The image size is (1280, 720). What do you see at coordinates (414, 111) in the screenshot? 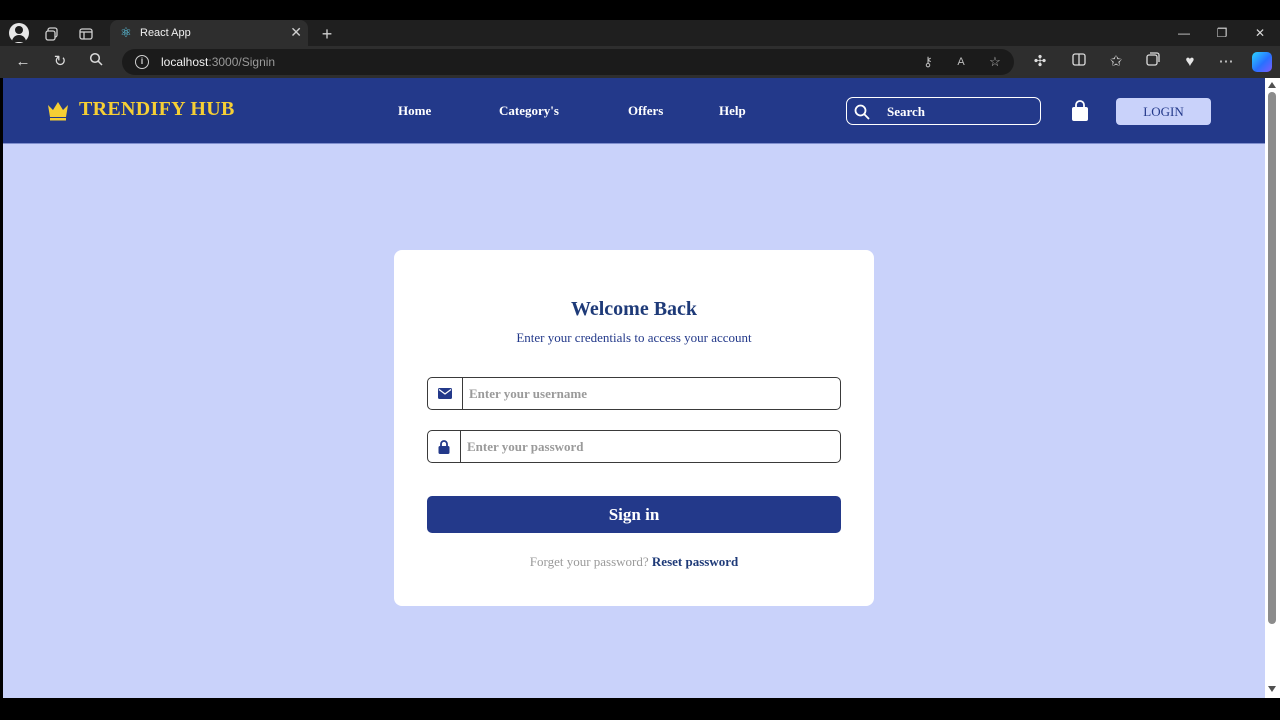
I see `nav-link-home: Home` at bounding box center [414, 111].